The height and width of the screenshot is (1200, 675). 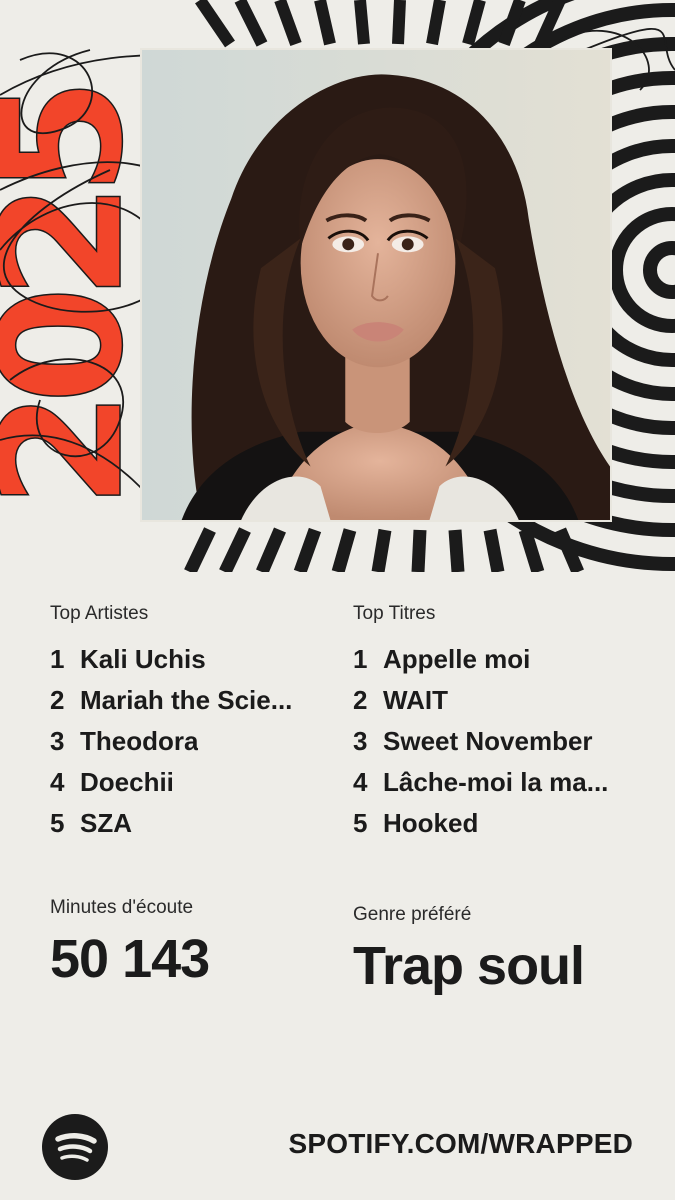 What do you see at coordinates (185, 782) in the screenshot?
I see `list-item: 4 Doechii` at bounding box center [185, 782].